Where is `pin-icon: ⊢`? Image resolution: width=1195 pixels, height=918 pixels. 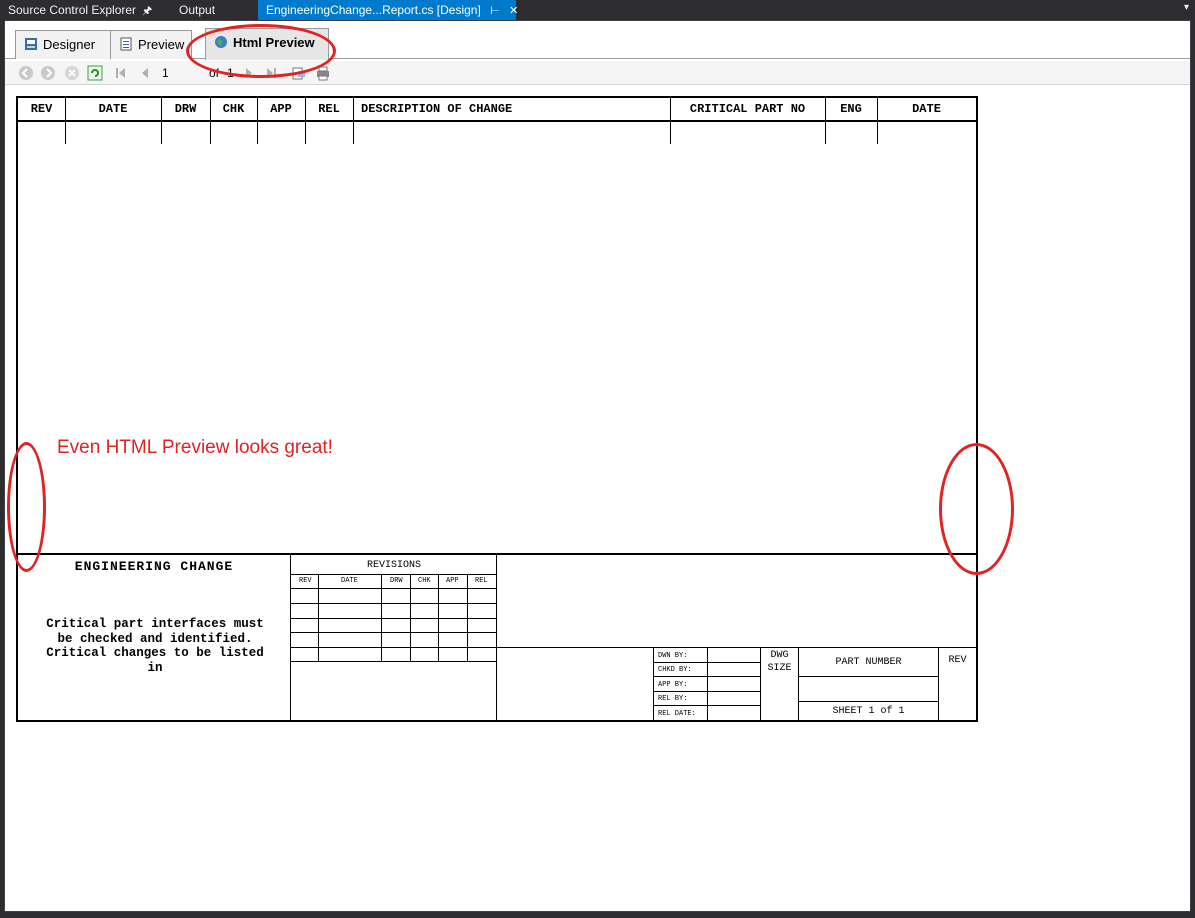 pin-icon: ⊢ is located at coordinates (495, 11).